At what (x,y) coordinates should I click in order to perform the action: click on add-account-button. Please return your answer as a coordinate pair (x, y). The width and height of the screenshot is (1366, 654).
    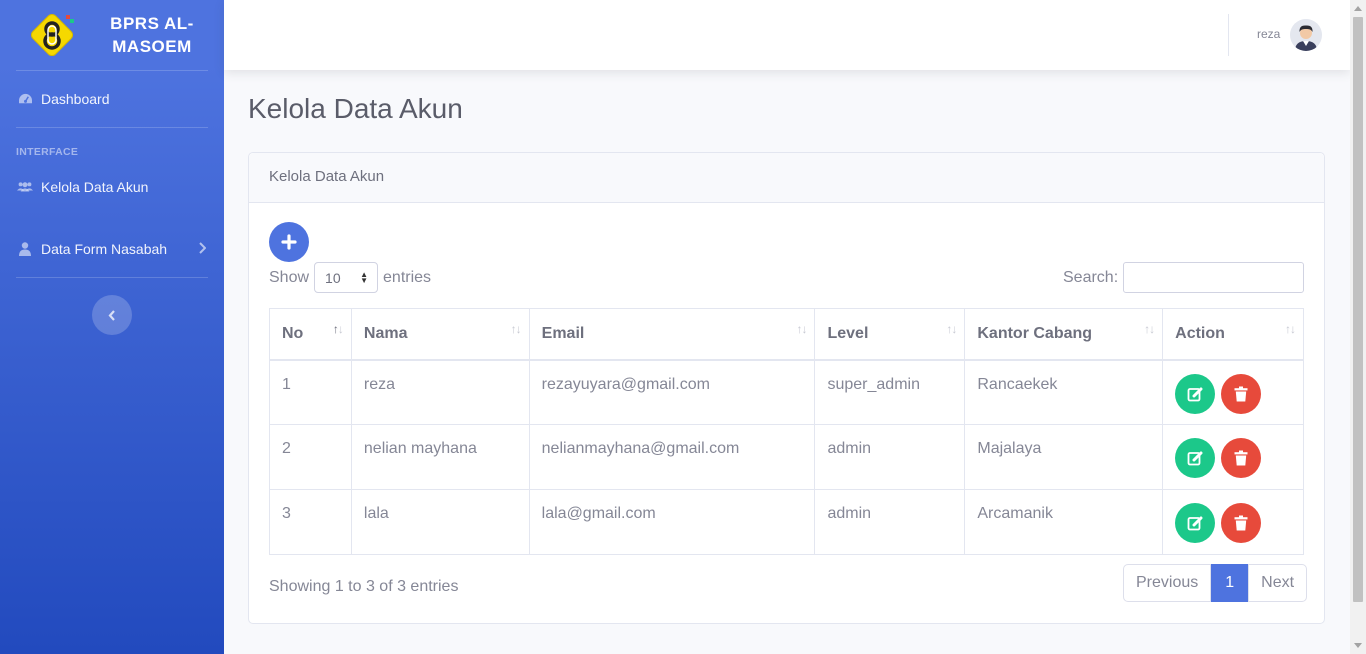
    Looking at the image, I should click on (289, 242).